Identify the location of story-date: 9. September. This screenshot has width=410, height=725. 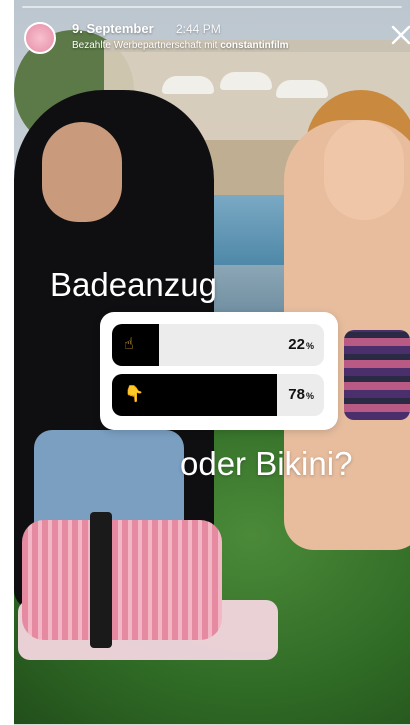
(113, 28).